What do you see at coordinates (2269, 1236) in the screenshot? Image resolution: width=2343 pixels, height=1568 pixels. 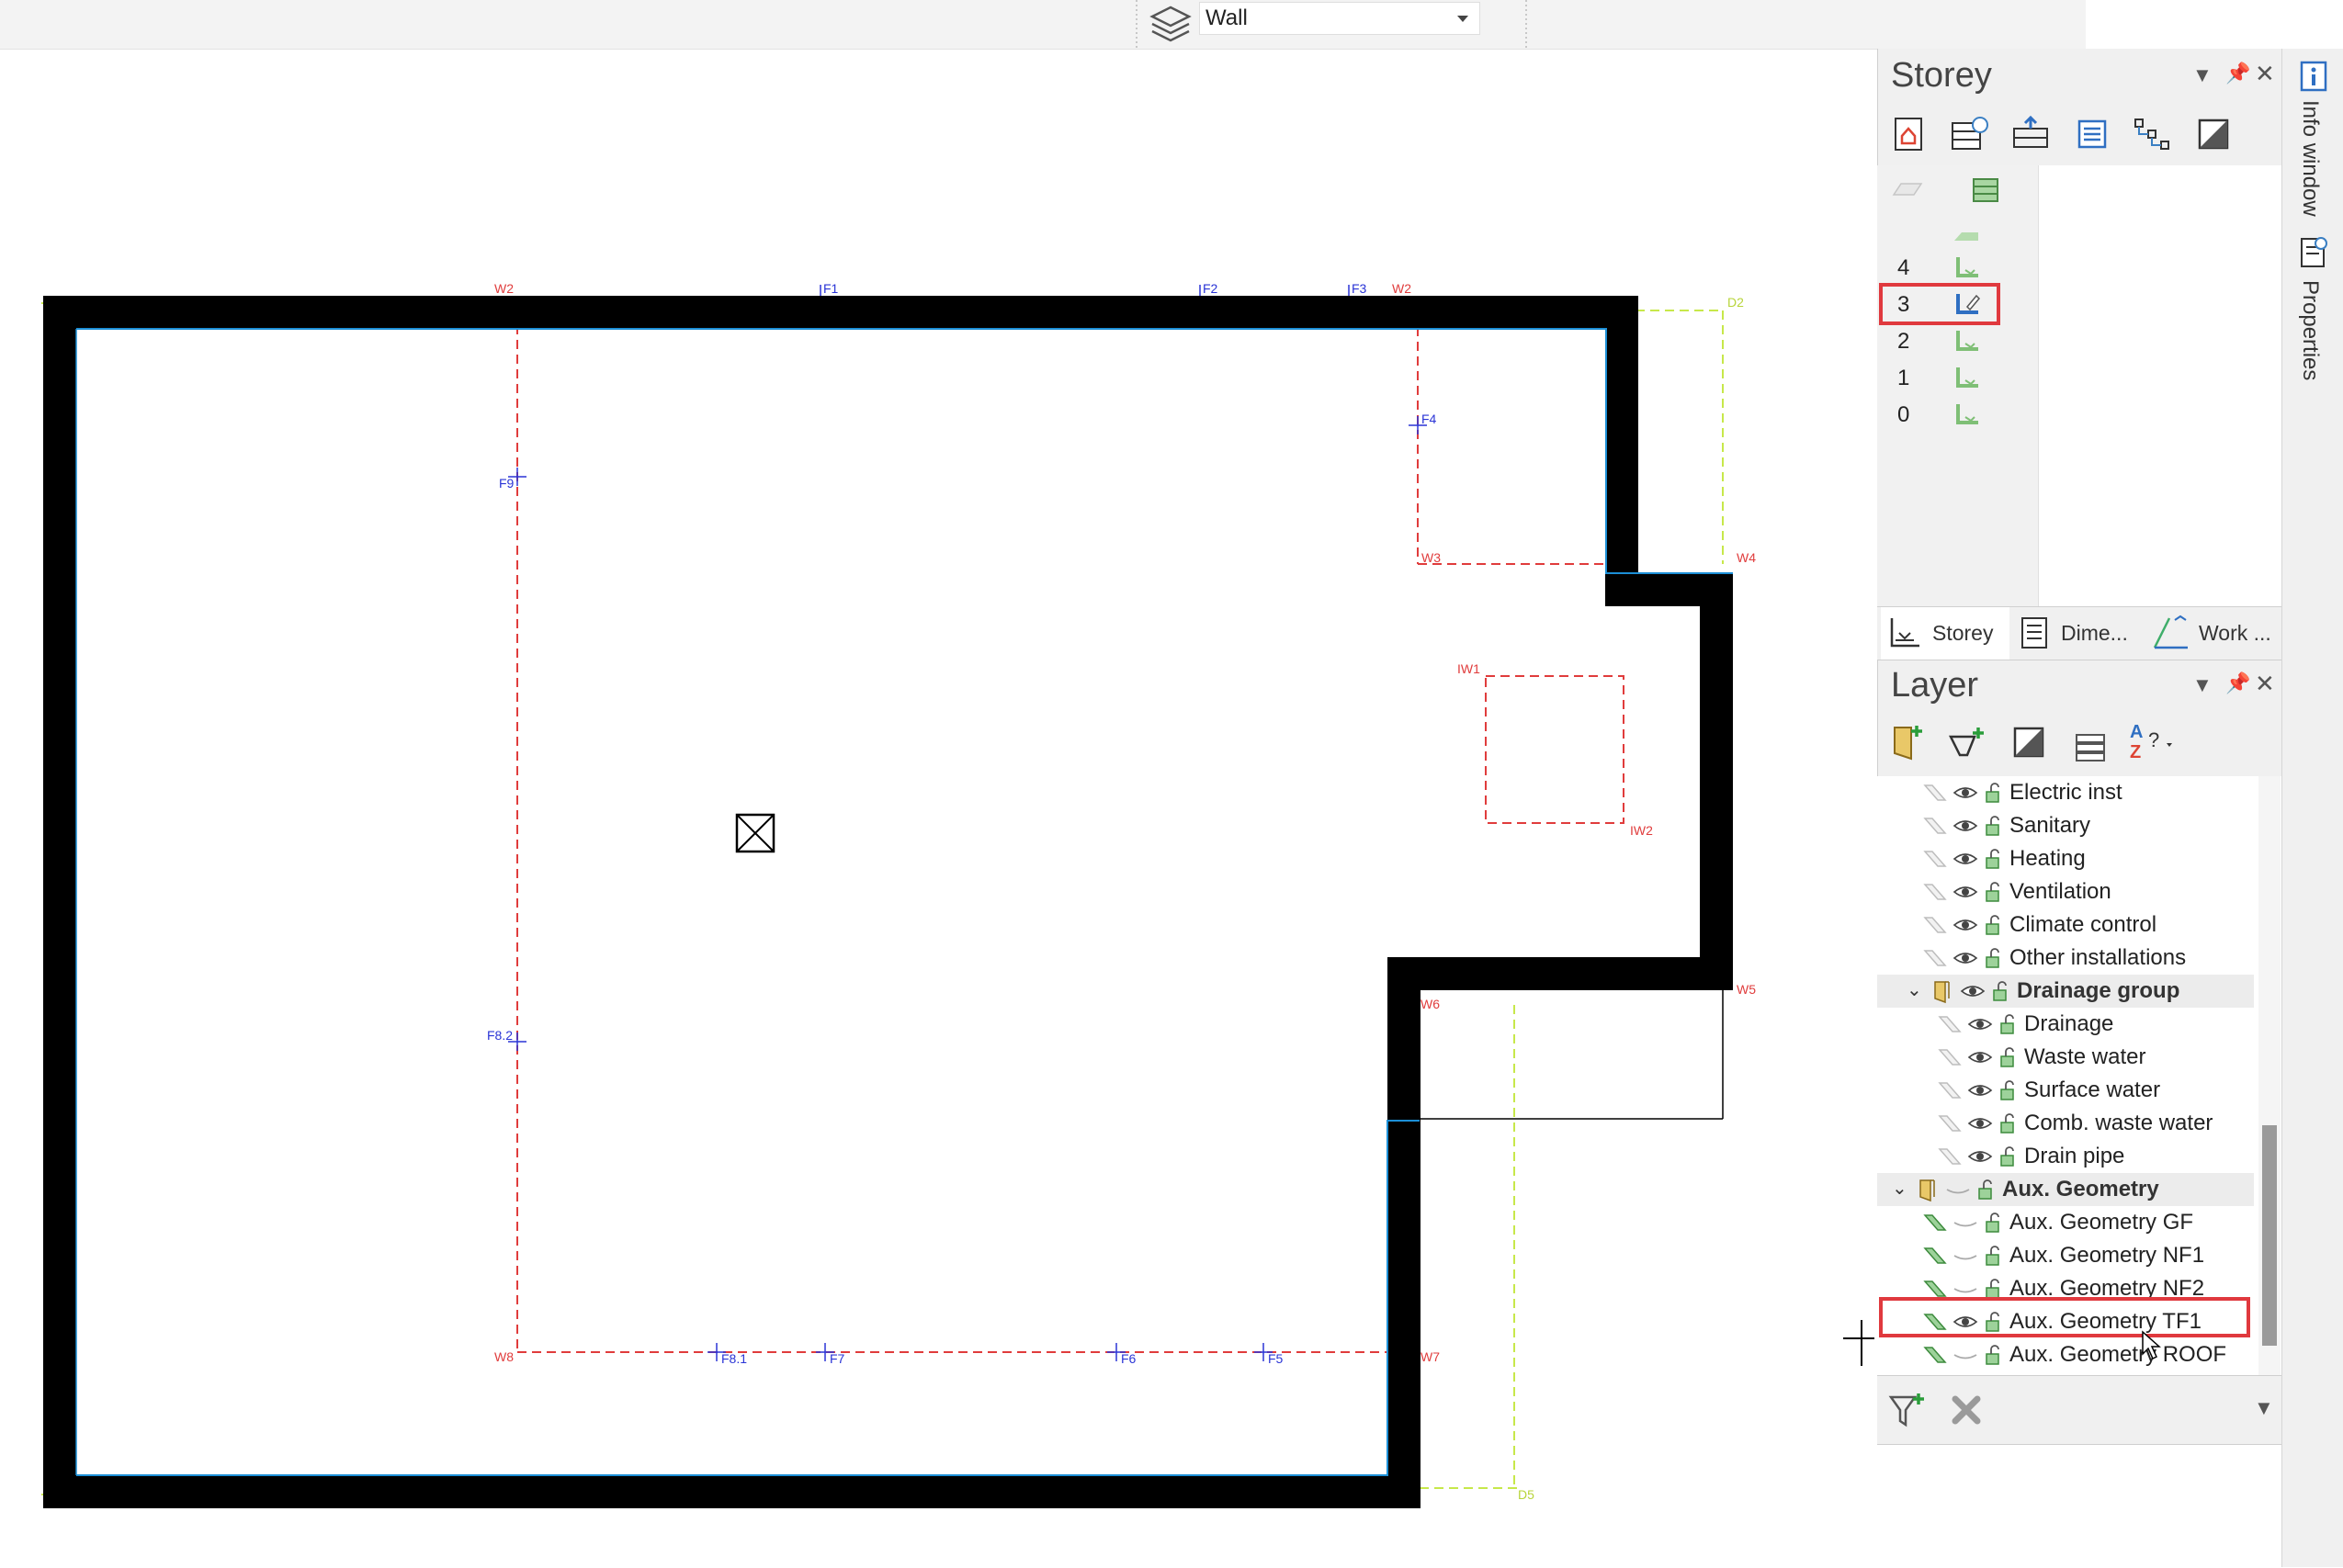 I see `scrollbar-thumb` at bounding box center [2269, 1236].